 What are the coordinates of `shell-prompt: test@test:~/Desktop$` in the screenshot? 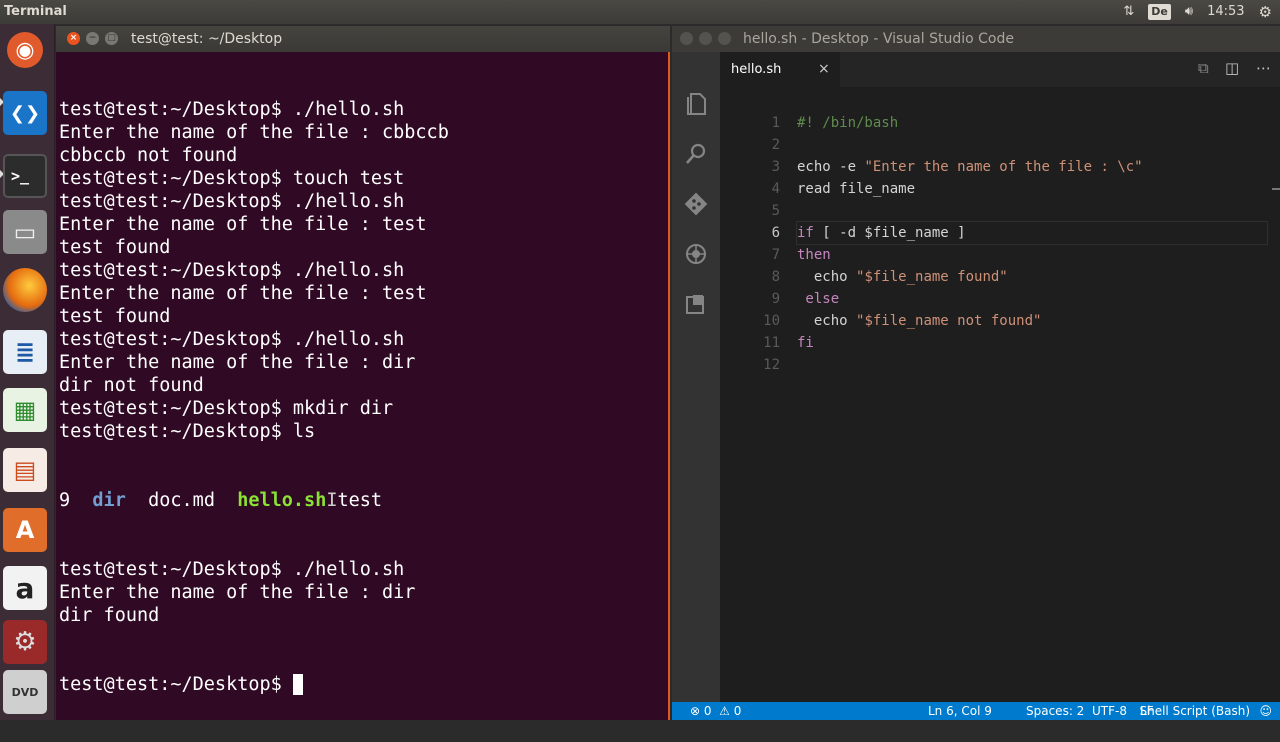 It's located at (176, 684).